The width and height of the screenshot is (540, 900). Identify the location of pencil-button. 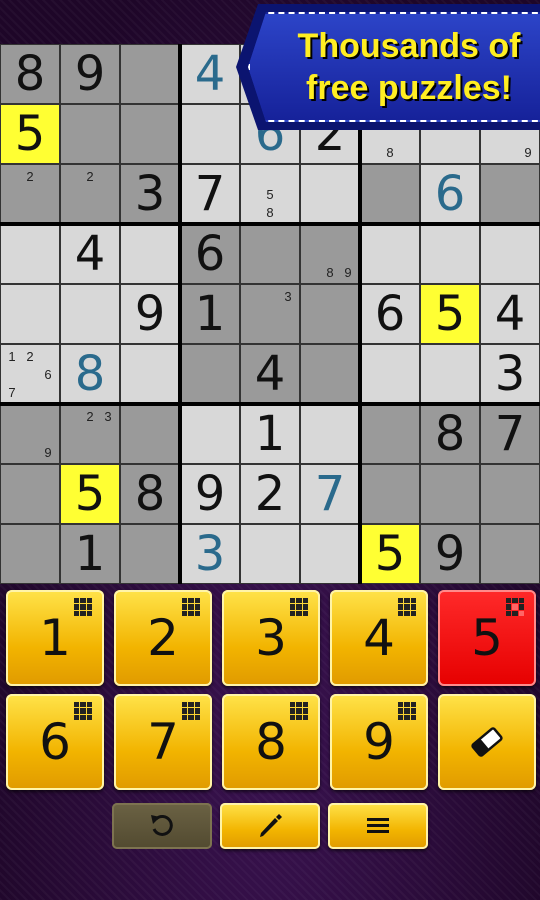
(270, 826).